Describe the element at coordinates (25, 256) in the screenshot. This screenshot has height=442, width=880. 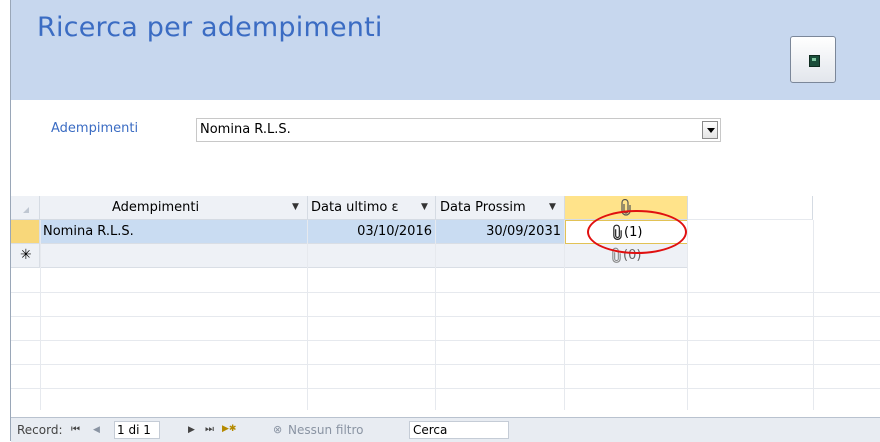
I see `new-record-row-selector: ✳` at that location.